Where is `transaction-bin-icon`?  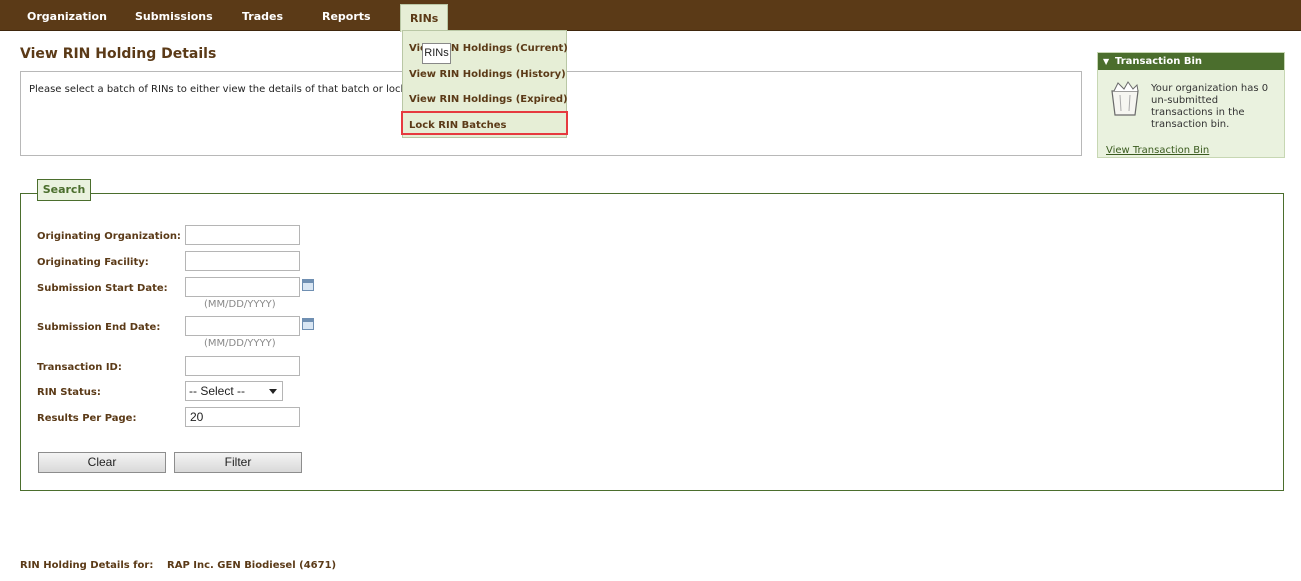 transaction-bin-icon is located at coordinates (1125, 98).